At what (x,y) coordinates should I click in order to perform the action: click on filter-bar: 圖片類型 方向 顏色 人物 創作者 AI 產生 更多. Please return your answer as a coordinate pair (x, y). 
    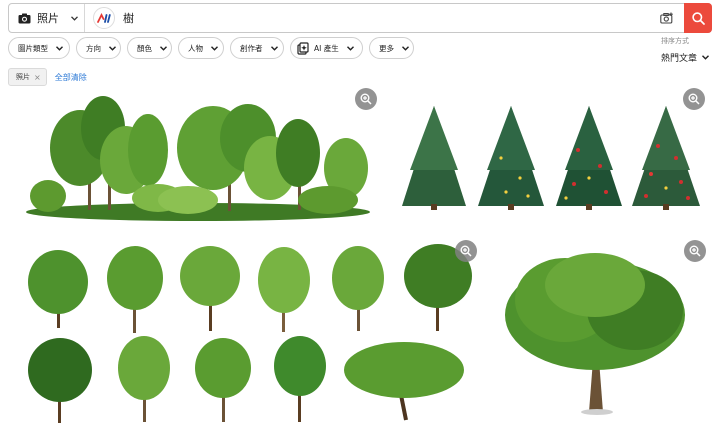
    Looking at the image, I should click on (211, 48).